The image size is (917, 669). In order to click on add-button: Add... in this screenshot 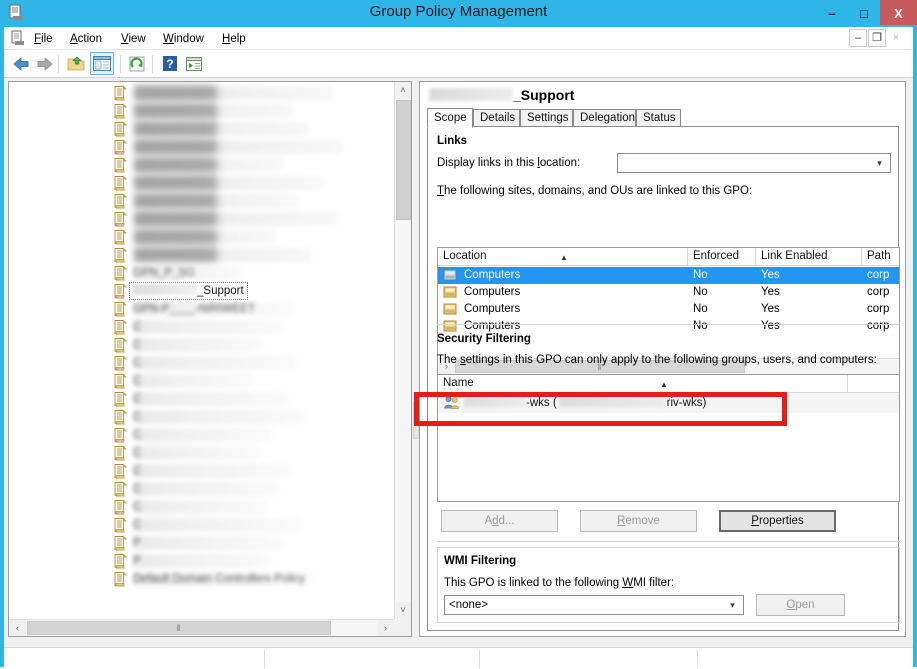, I will do `click(499, 521)`.